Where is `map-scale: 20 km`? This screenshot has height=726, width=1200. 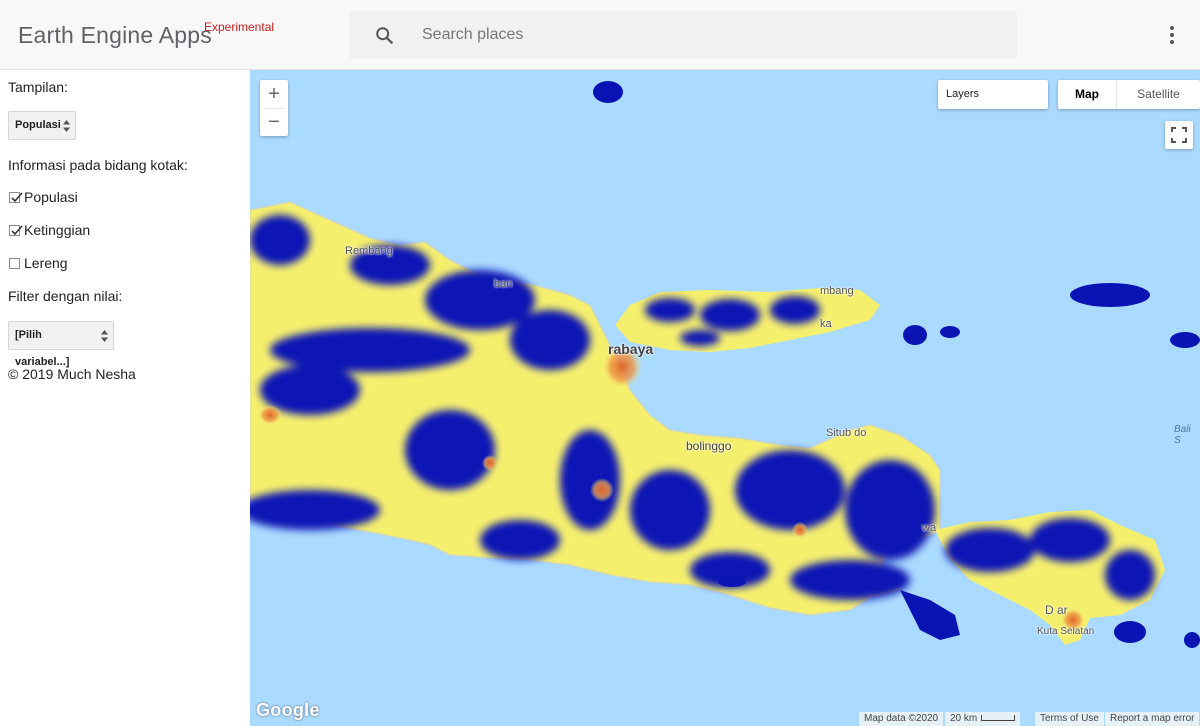 map-scale: 20 km is located at coordinates (983, 719).